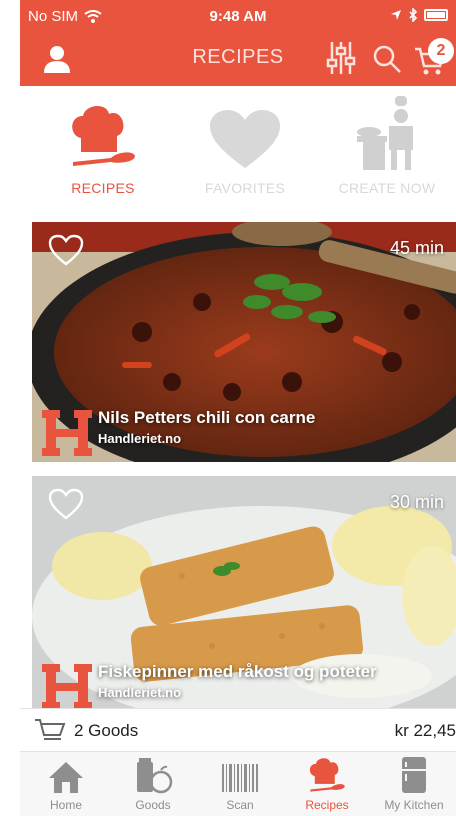 Image resolution: width=456 pixels, height=816 pixels. Describe the element at coordinates (238, 60) in the screenshot. I see `app-header: RECIPES 2` at that location.